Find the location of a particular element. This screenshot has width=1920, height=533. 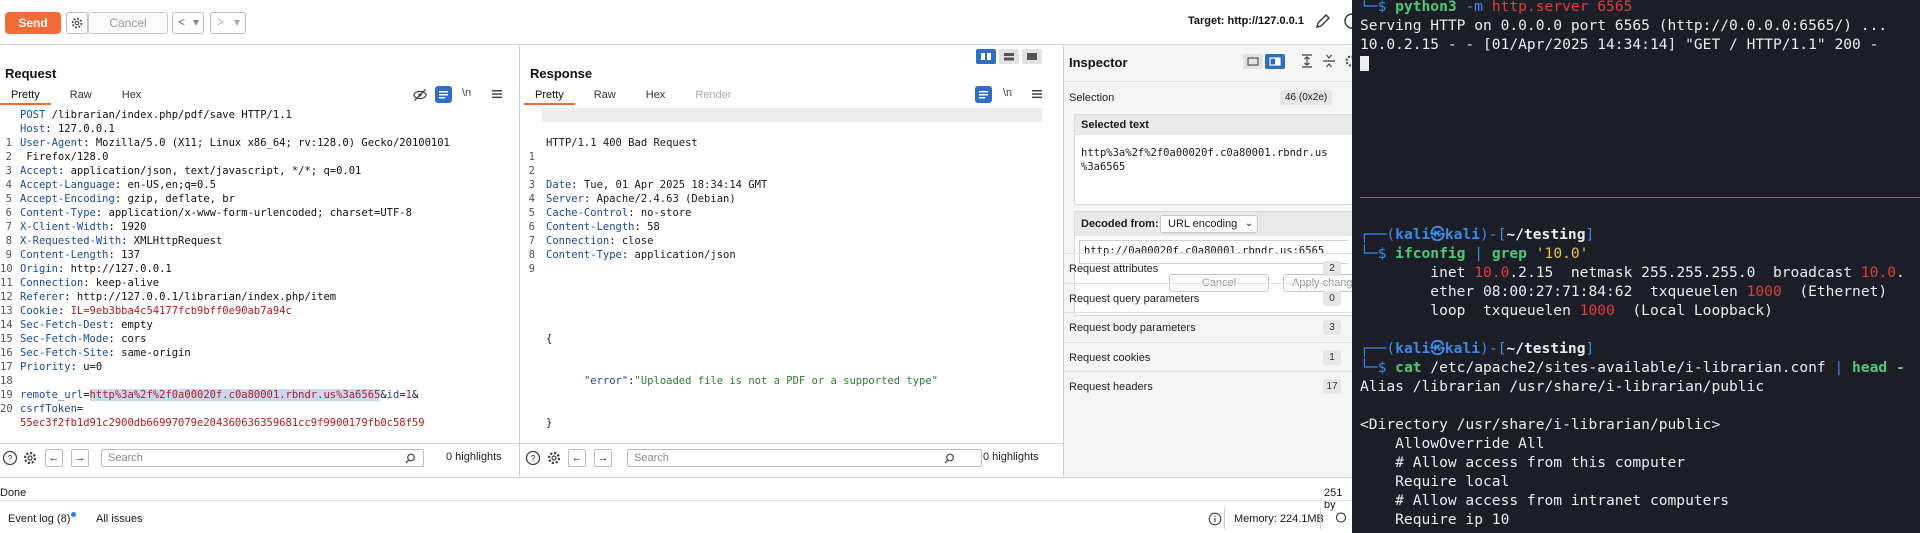

lines-icon is located at coordinates (983, 95).